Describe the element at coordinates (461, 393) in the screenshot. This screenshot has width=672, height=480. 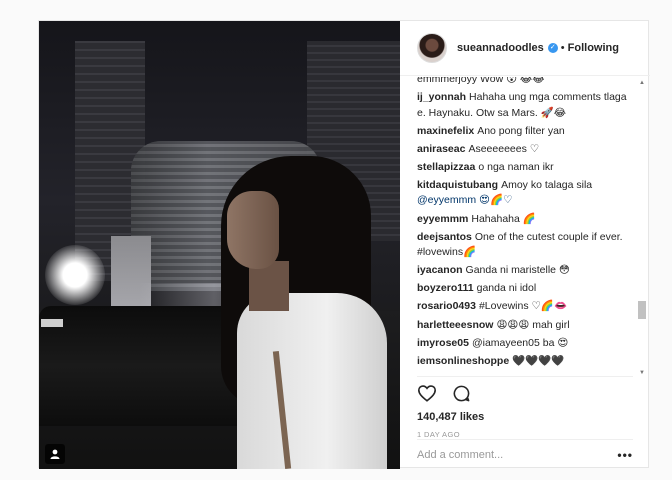
I see `comment-bubble-icon` at that location.